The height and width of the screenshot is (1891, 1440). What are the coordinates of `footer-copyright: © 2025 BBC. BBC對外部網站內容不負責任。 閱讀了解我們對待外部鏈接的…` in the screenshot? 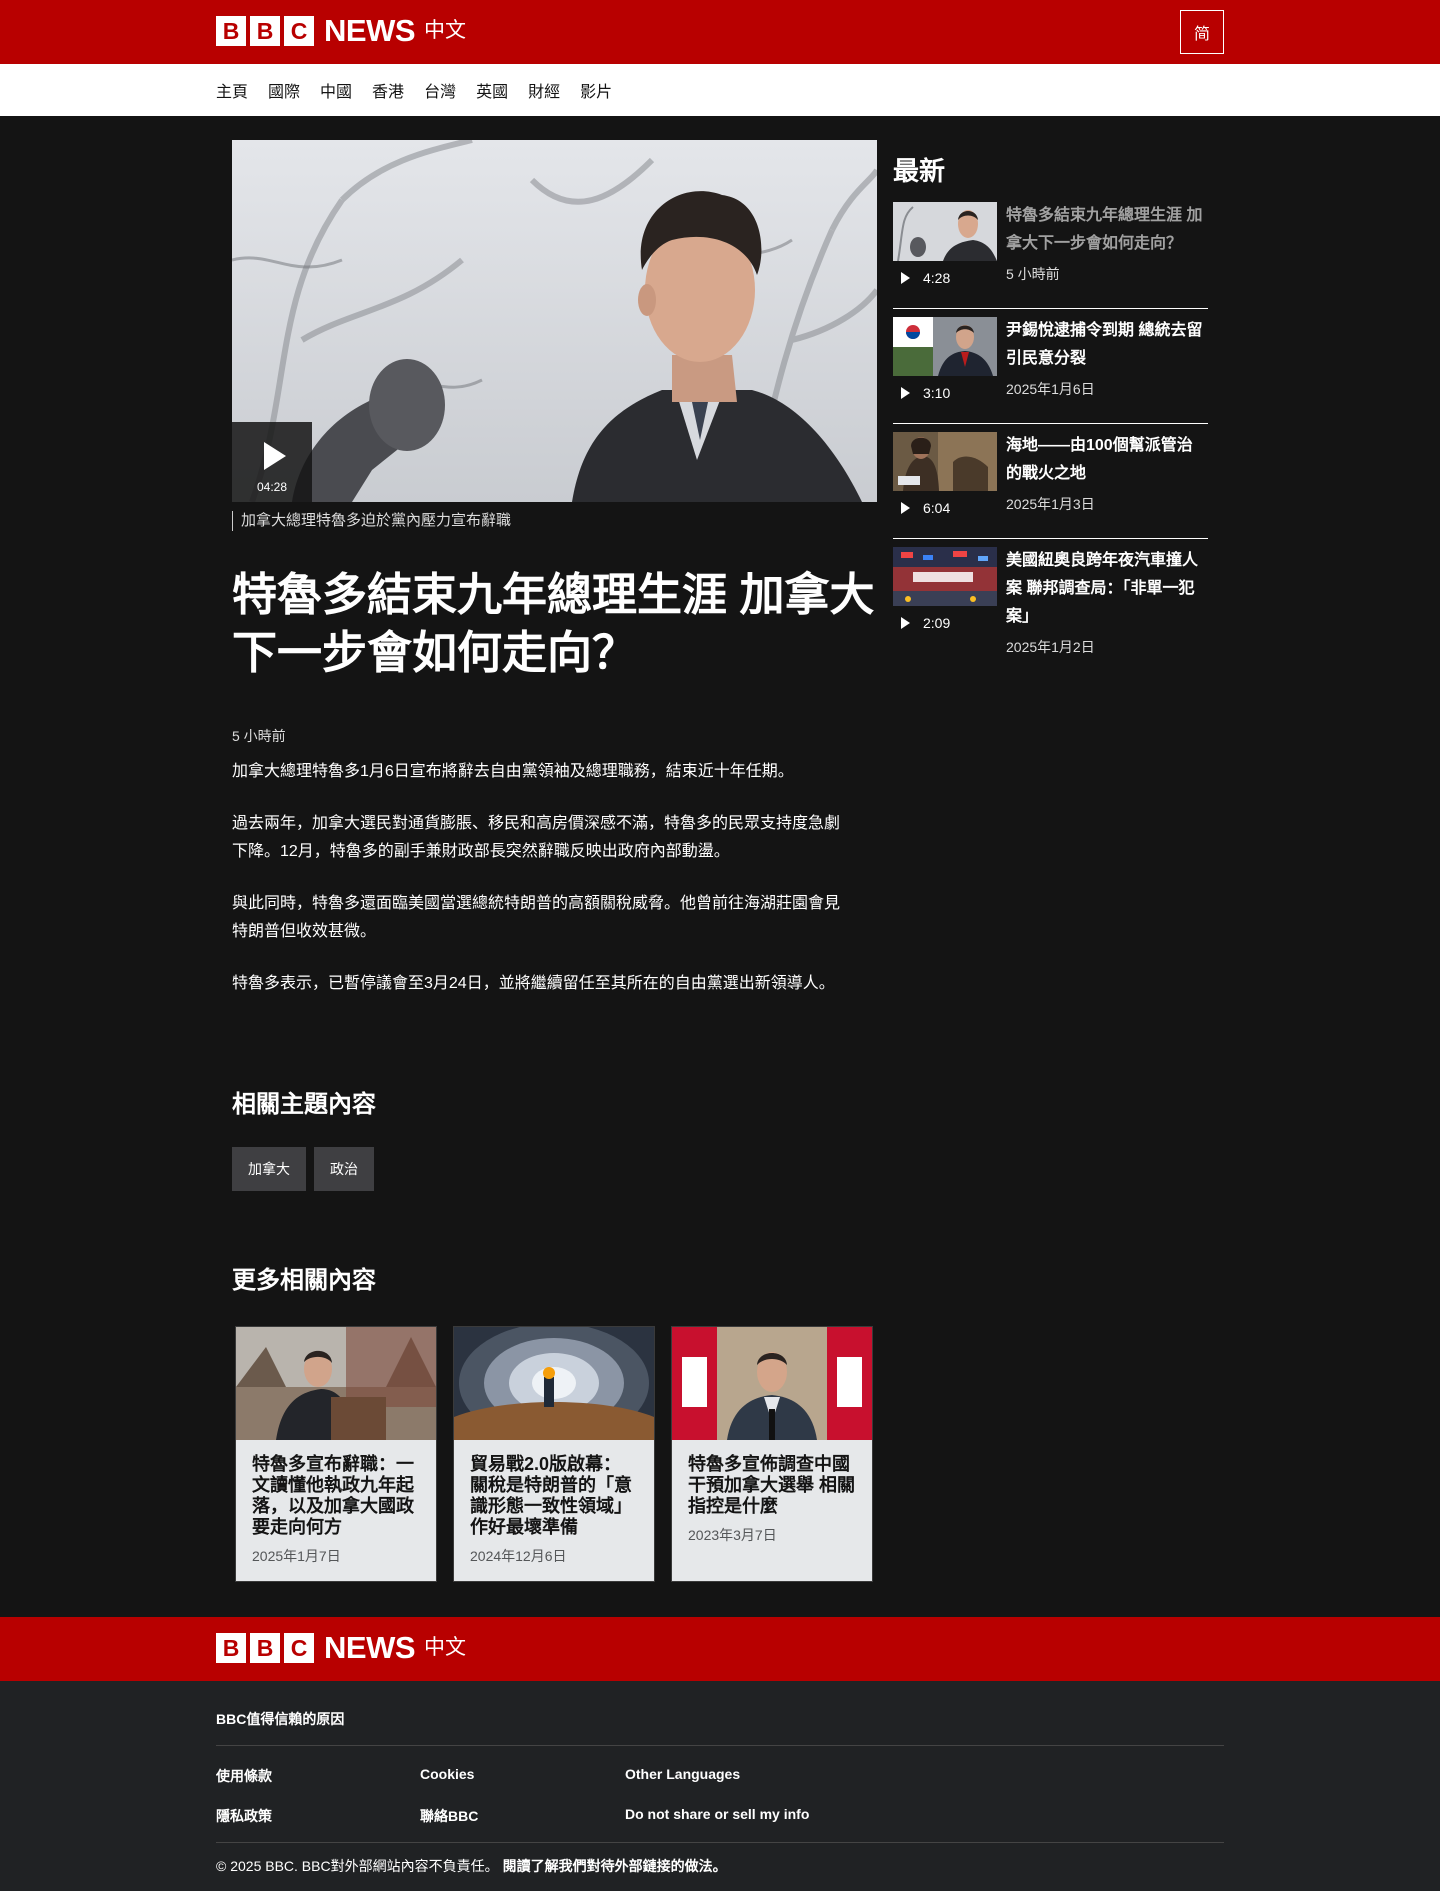 It's located at (471, 1866).